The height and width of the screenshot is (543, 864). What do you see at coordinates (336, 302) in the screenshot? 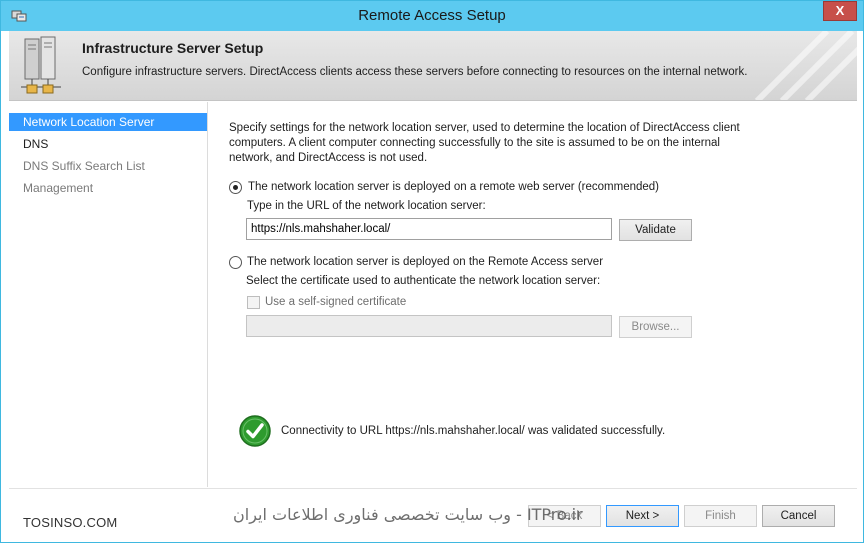
I see `self-signed-checkbox-label: Use a self-signed certificate` at bounding box center [336, 302].